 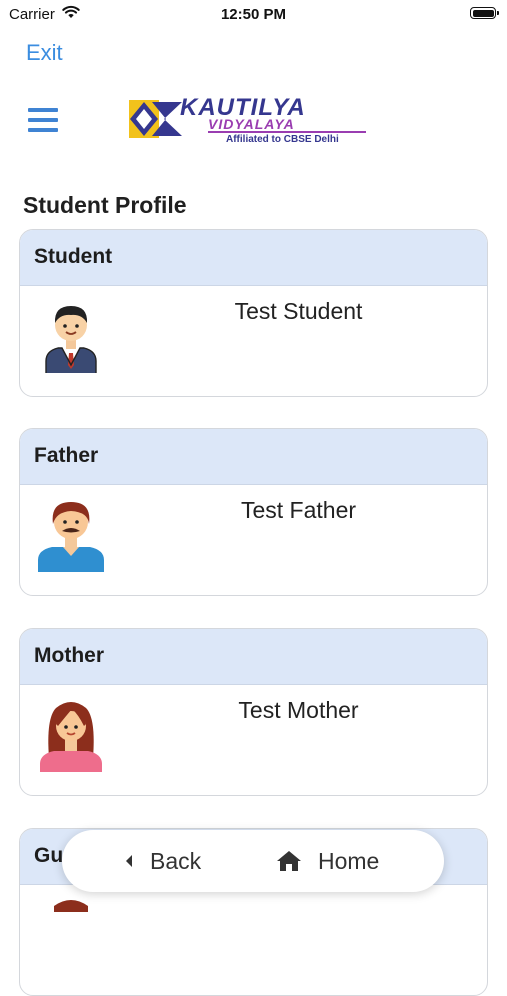 I want to click on back-arrow-icon, so click(x=129, y=861).